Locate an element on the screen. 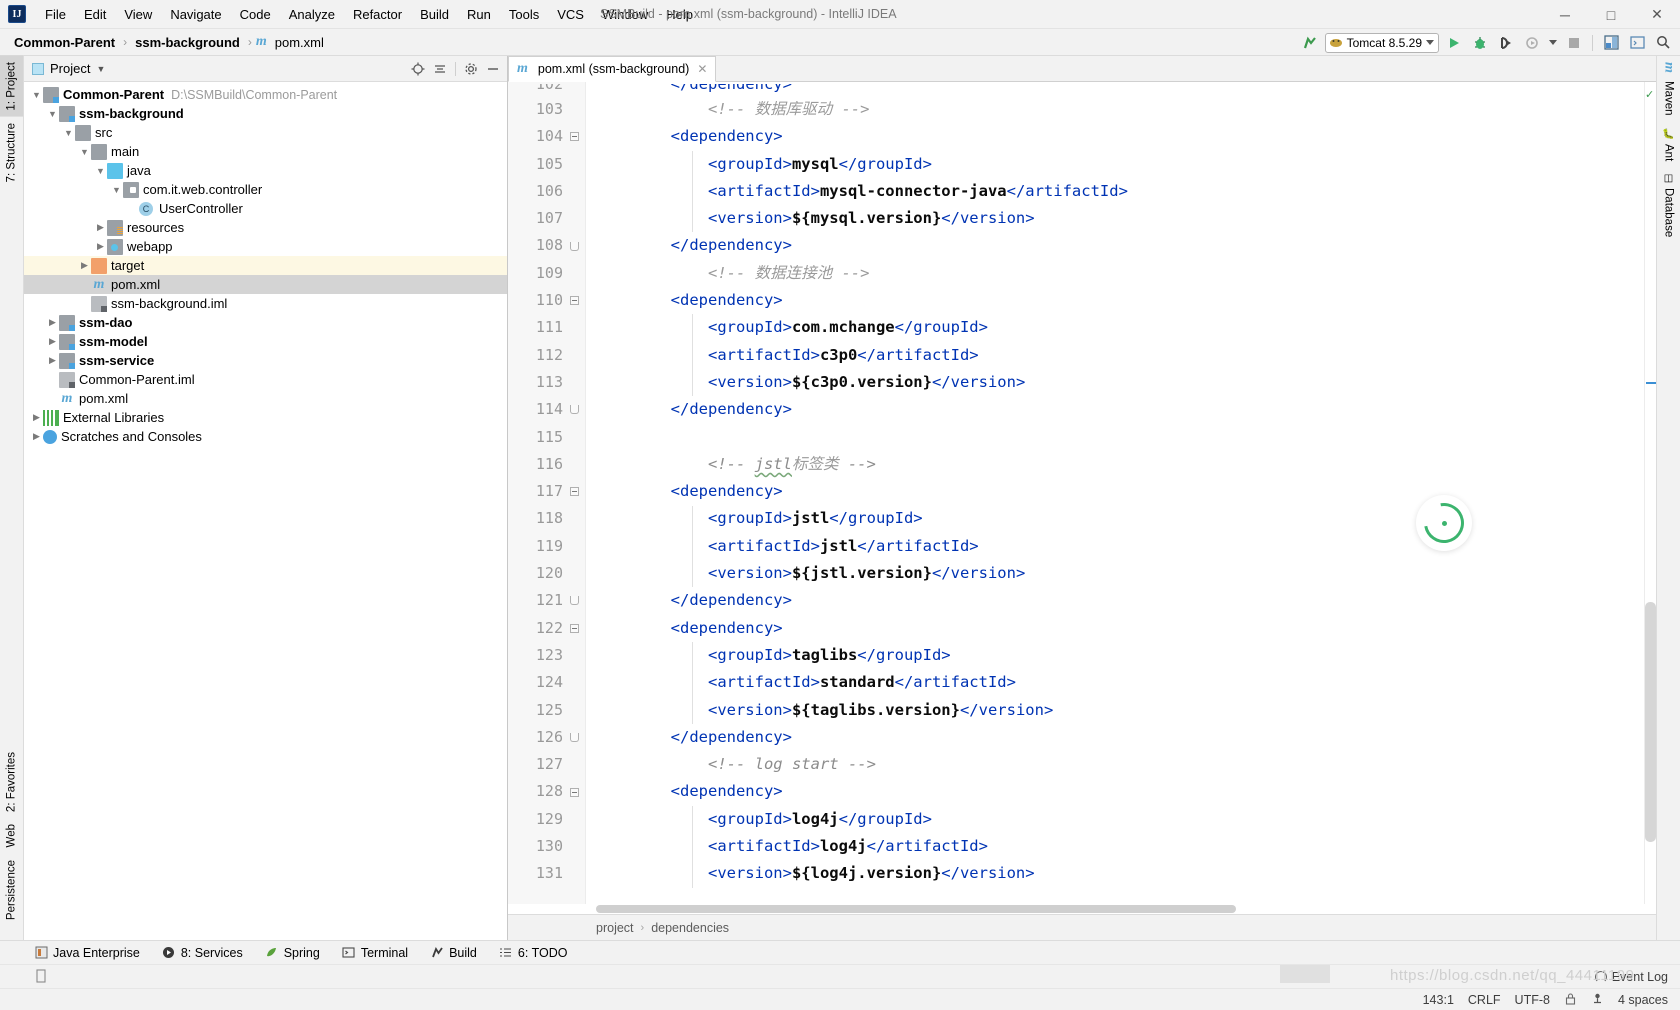  menu-item-build: Build is located at coordinates (434, 14).